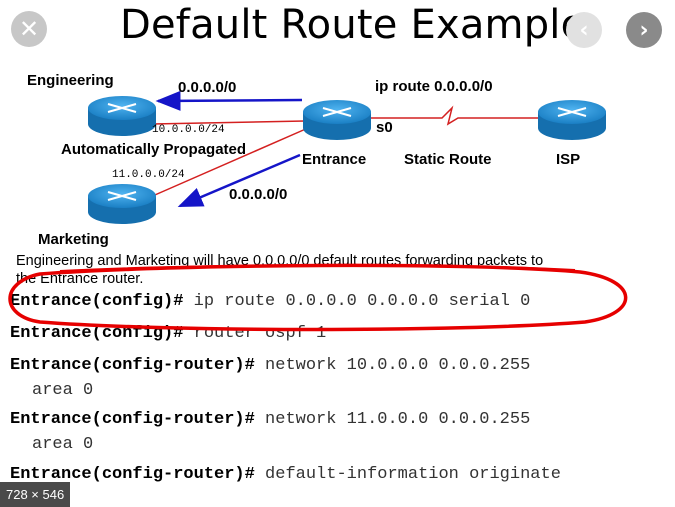 Image resolution: width=675 pixels, height=507 pixels. I want to click on engineering-label: Engineering, so click(70, 80).